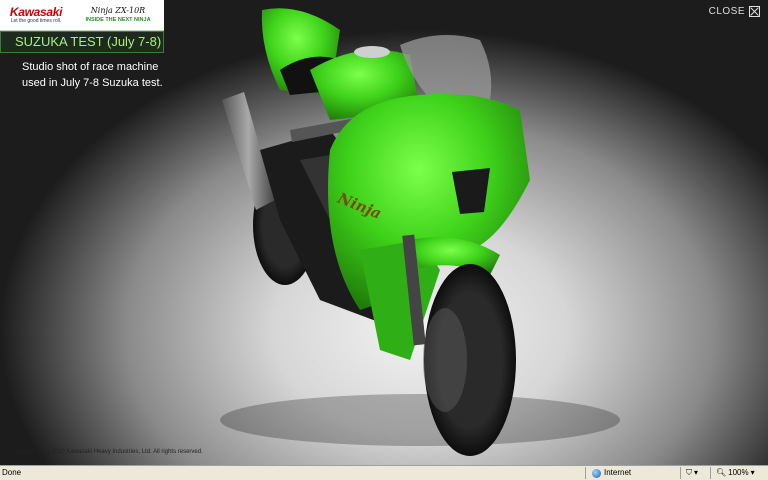 The height and width of the screenshot is (480, 768). I want to click on zoom-level: 100%, so click(738, 472).